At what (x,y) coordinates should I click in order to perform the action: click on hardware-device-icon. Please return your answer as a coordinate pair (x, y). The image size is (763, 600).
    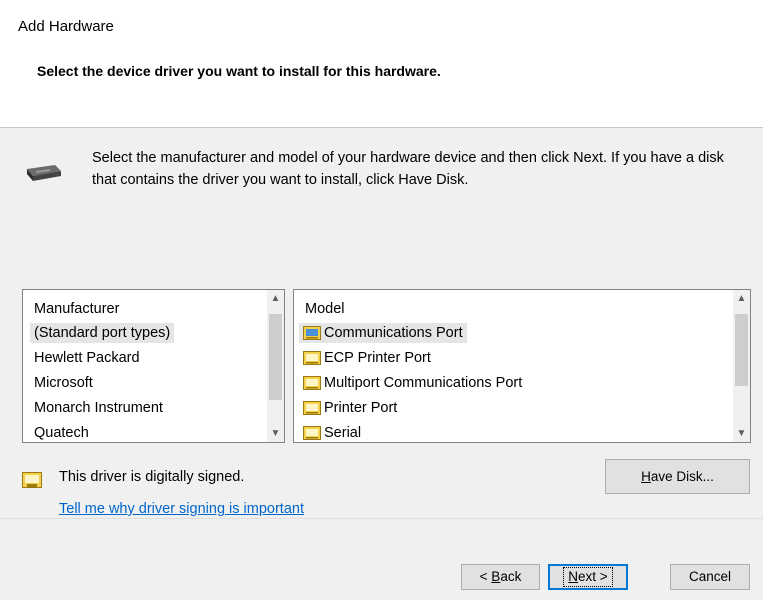
    Looking at the image, I should click on (44, 173).